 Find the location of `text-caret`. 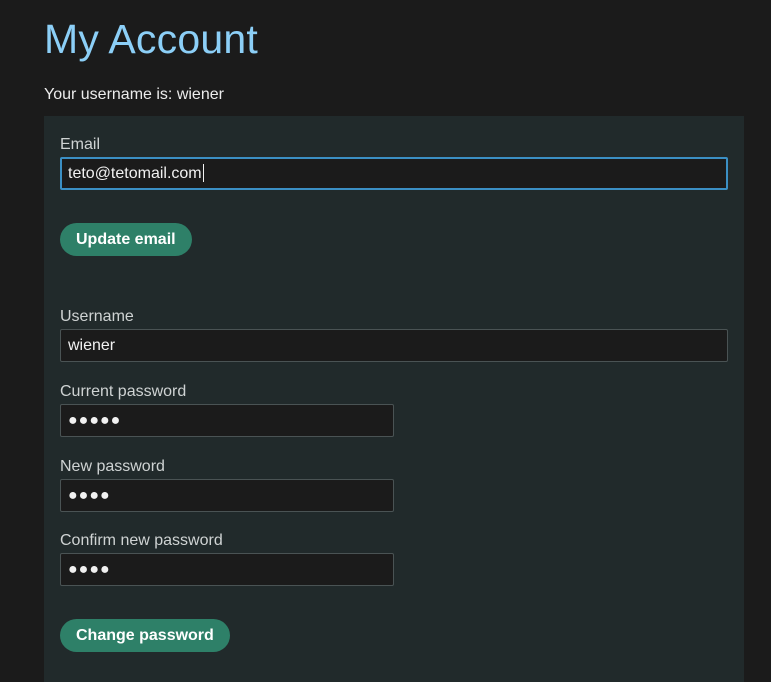

text-caret is located at coordinates (203, 173).